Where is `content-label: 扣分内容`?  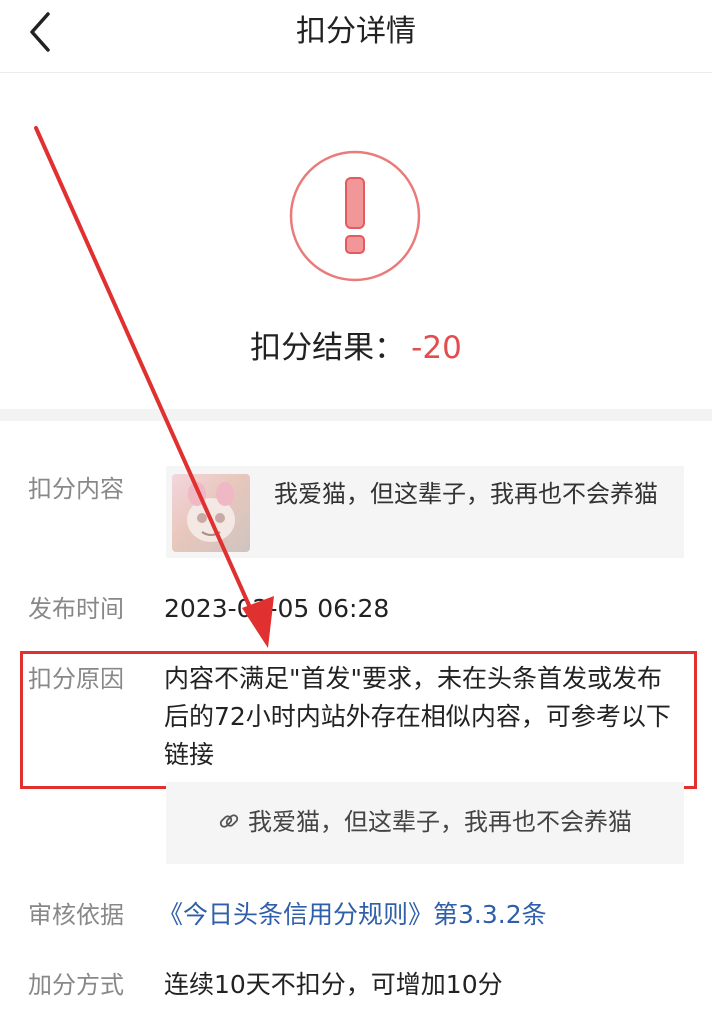 content-label: 扣分内容 is located at coordinates (76, 489).